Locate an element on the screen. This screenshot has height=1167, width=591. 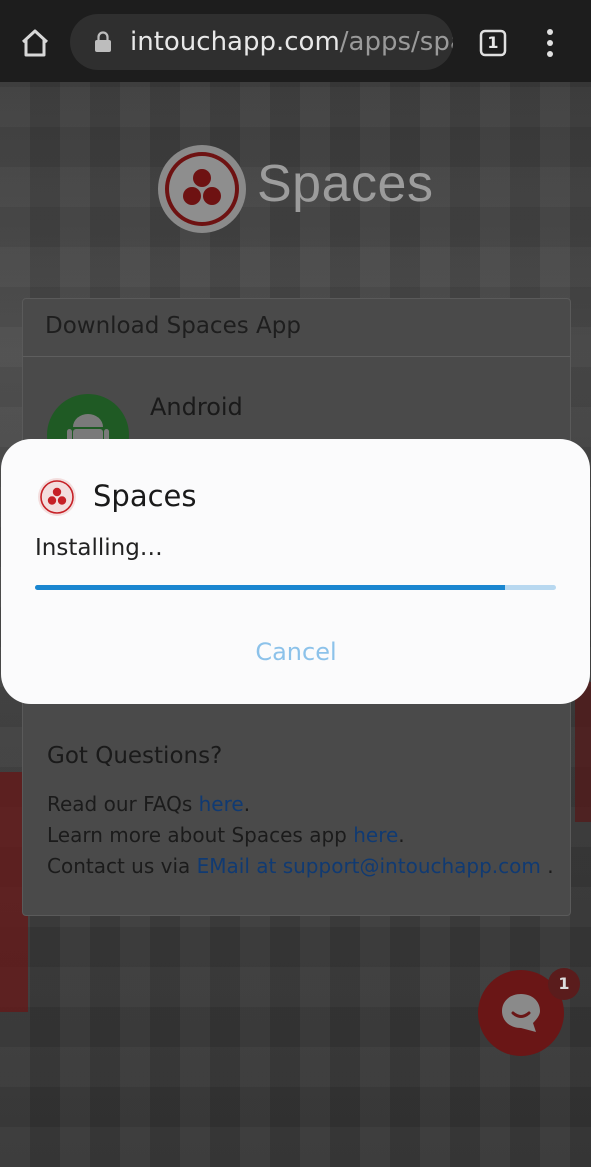
faq-line: Read our FAQs here. is located at coordinates (302, 804).